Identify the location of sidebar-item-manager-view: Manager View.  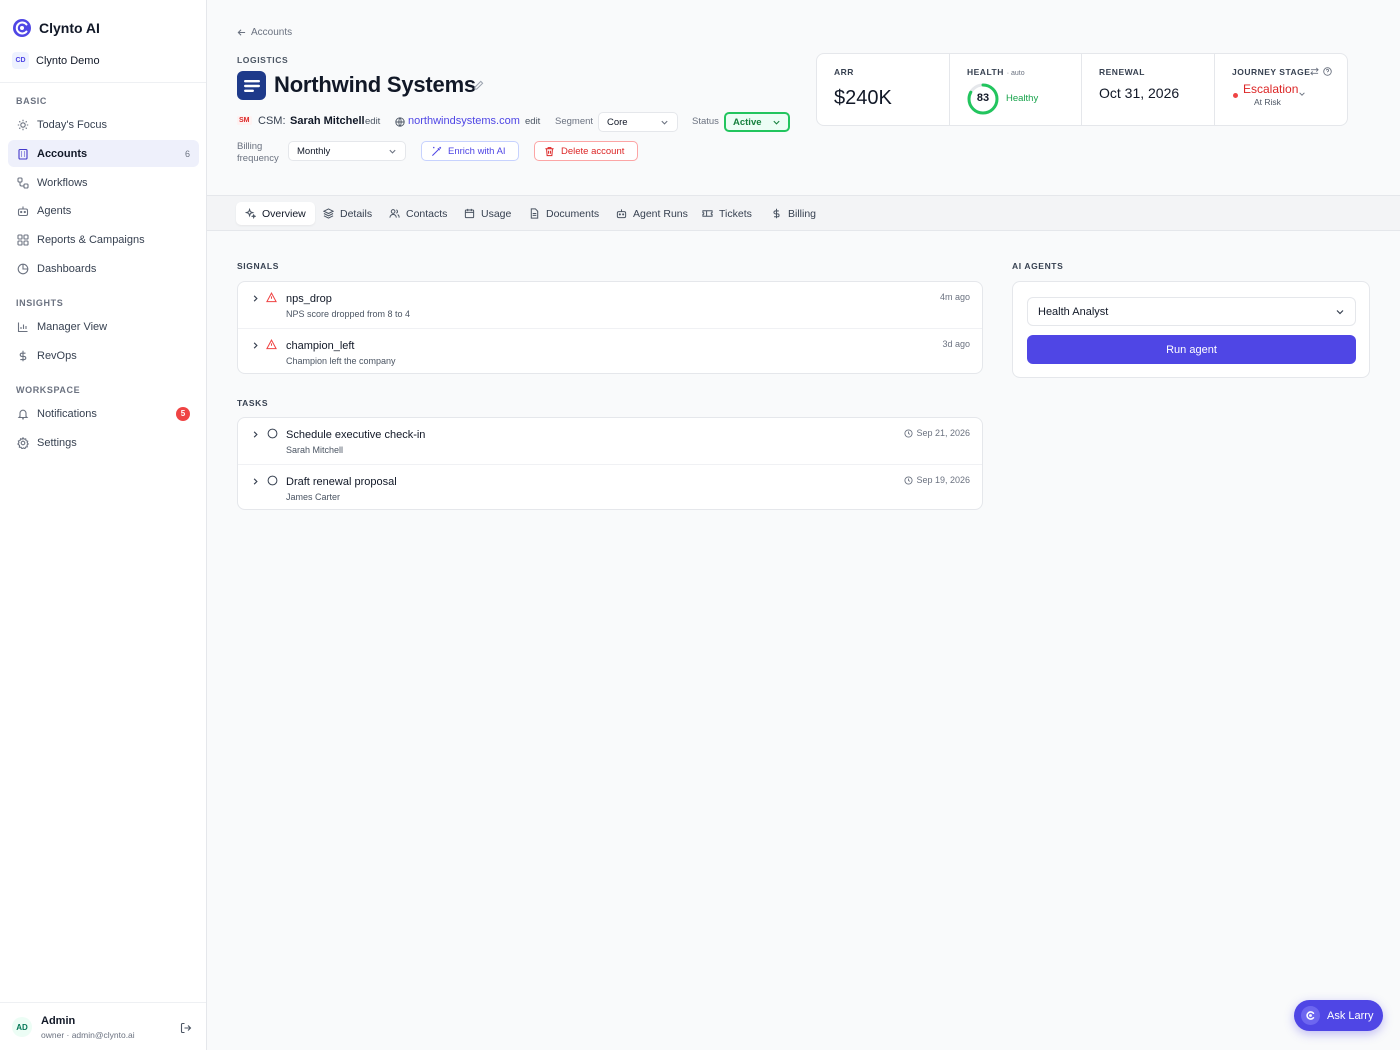
(103, 326).